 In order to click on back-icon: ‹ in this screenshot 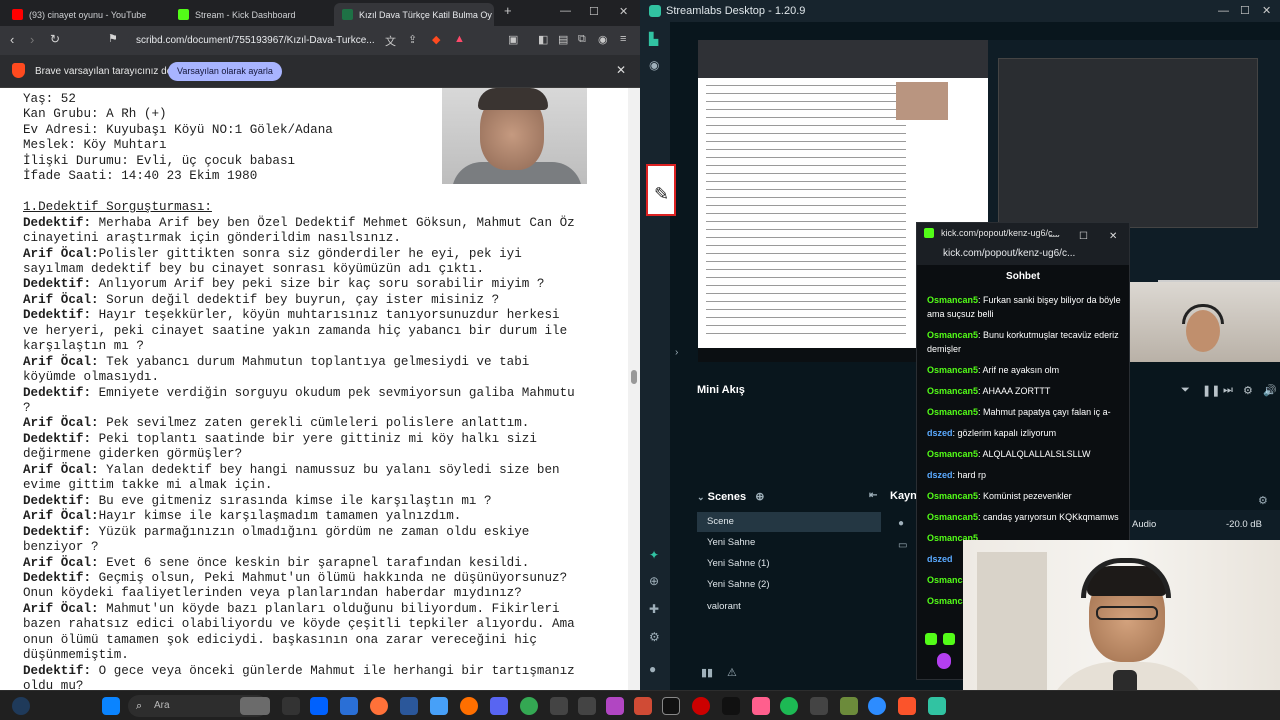, I will do `click(12, 39)`.